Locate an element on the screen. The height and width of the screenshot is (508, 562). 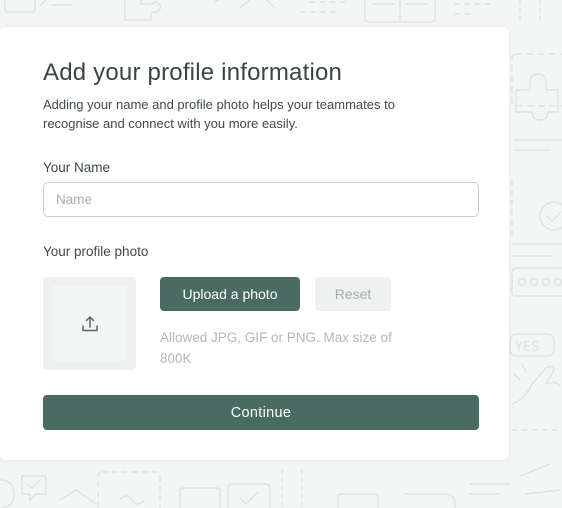
dialog-title: Add your profile information is located at coordinates (193, 72).